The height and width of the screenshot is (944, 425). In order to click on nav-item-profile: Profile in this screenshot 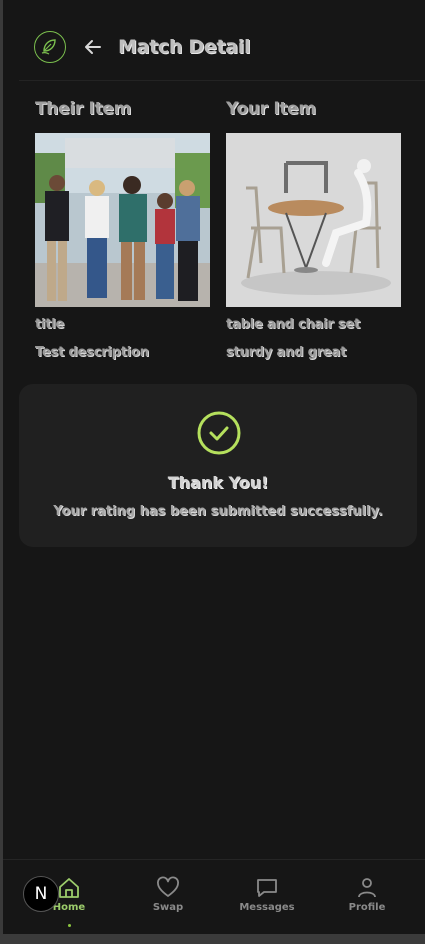, I will do `click(367, 894)`.